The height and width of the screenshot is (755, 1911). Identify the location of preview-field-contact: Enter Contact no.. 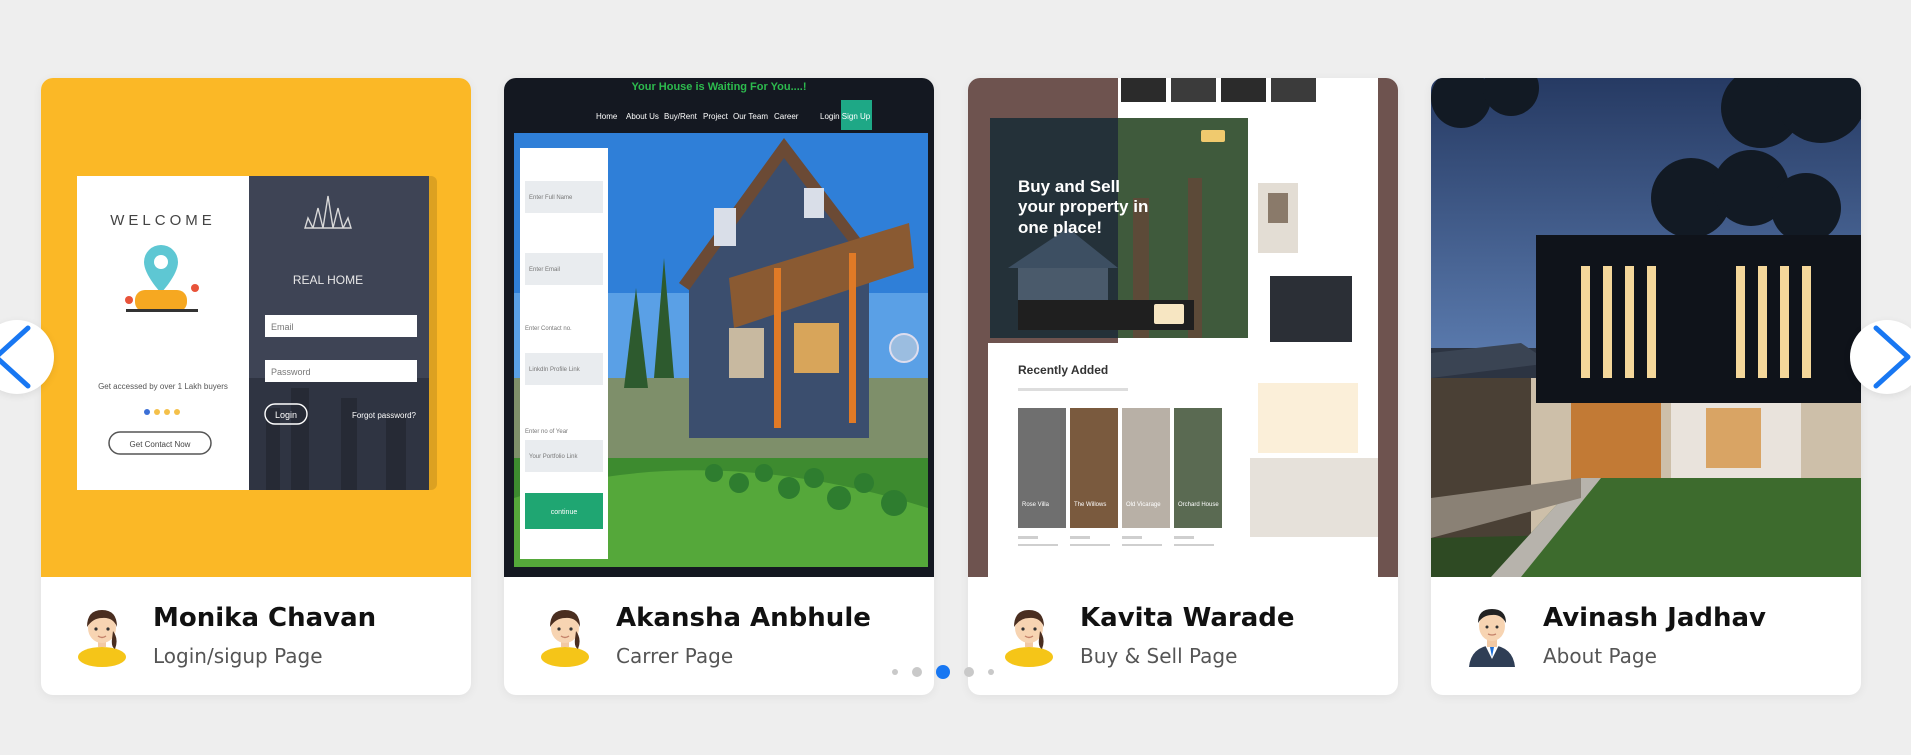
(548, 329).